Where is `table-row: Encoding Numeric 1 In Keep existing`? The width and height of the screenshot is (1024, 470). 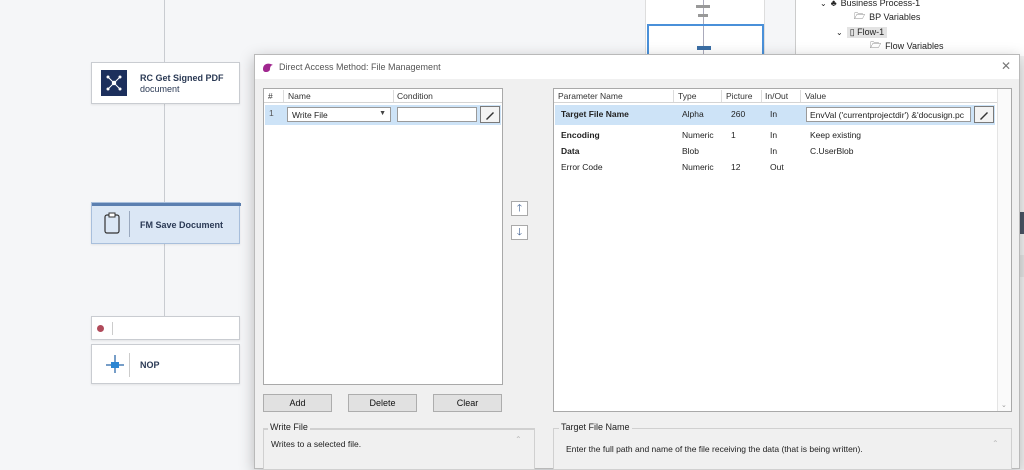 table-row: Encoding Numeric 1 In Keep existing is located at coordinates (775, 135).